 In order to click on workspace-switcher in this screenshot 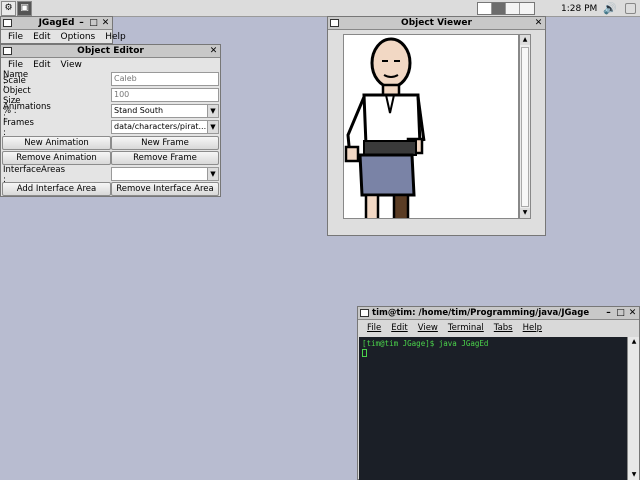, I will do `click(506, 8)`.